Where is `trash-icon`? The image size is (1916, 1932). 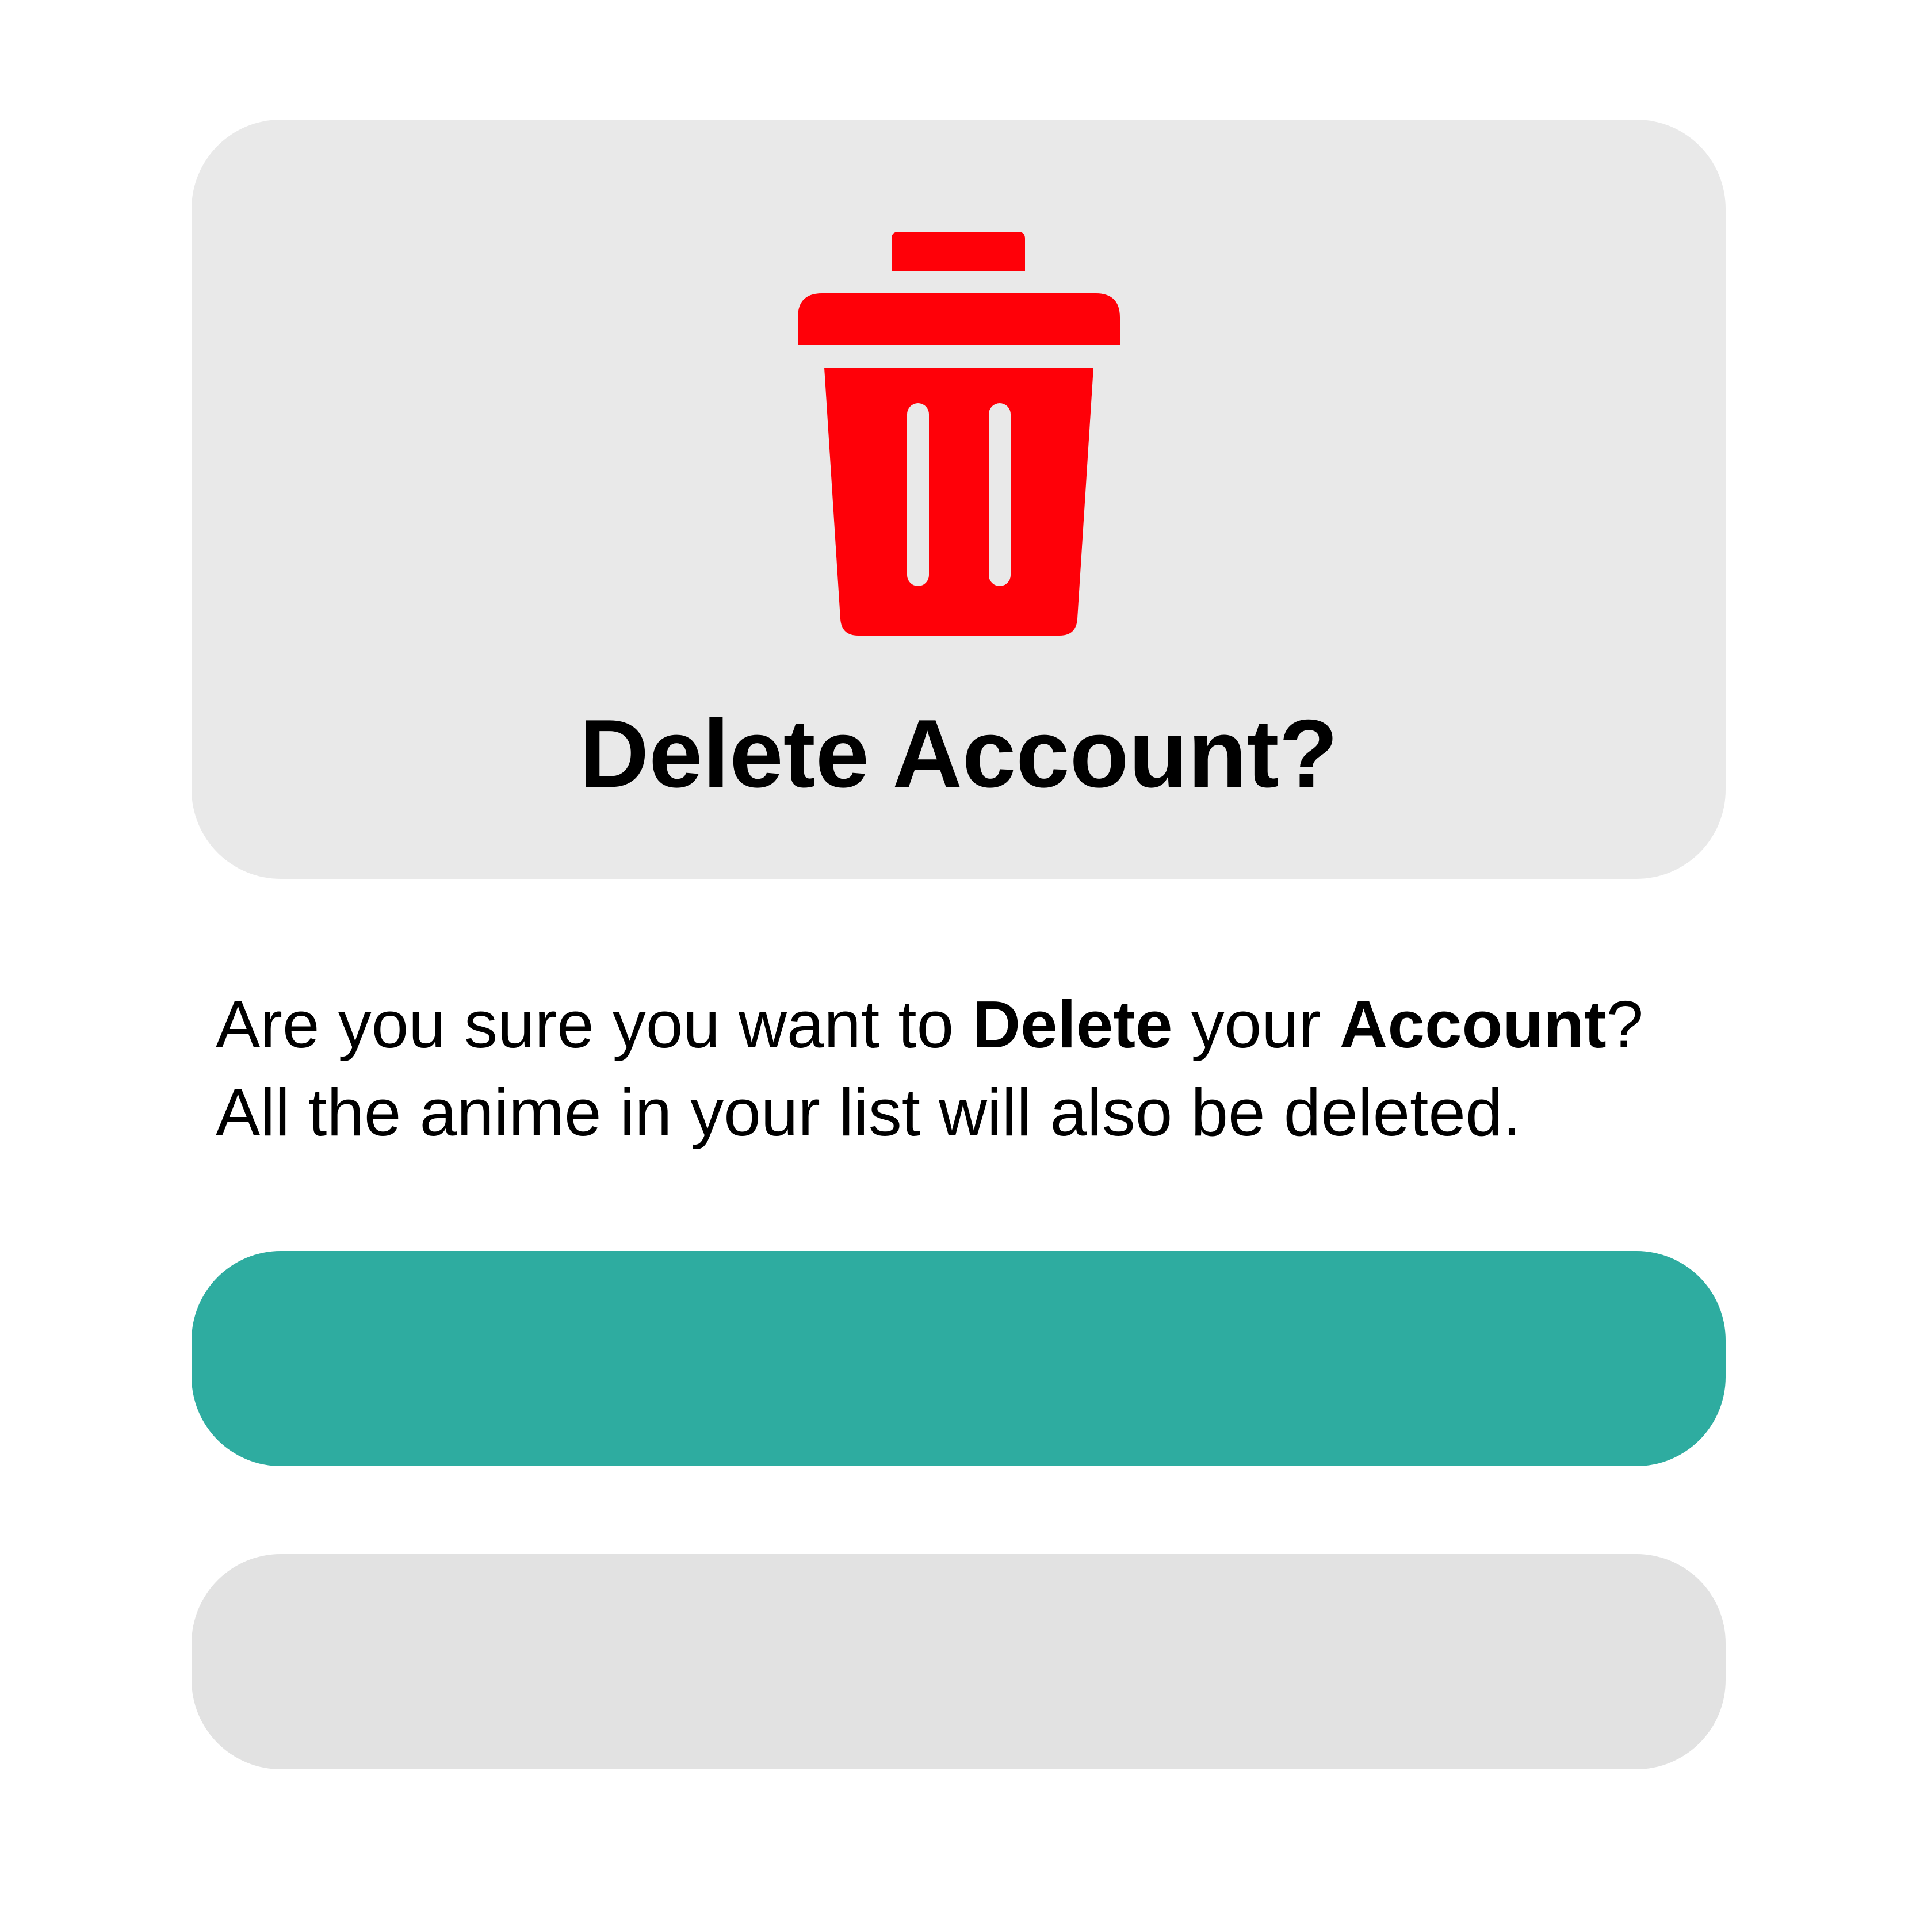 trash-icon is located at coordinates (959, 434).